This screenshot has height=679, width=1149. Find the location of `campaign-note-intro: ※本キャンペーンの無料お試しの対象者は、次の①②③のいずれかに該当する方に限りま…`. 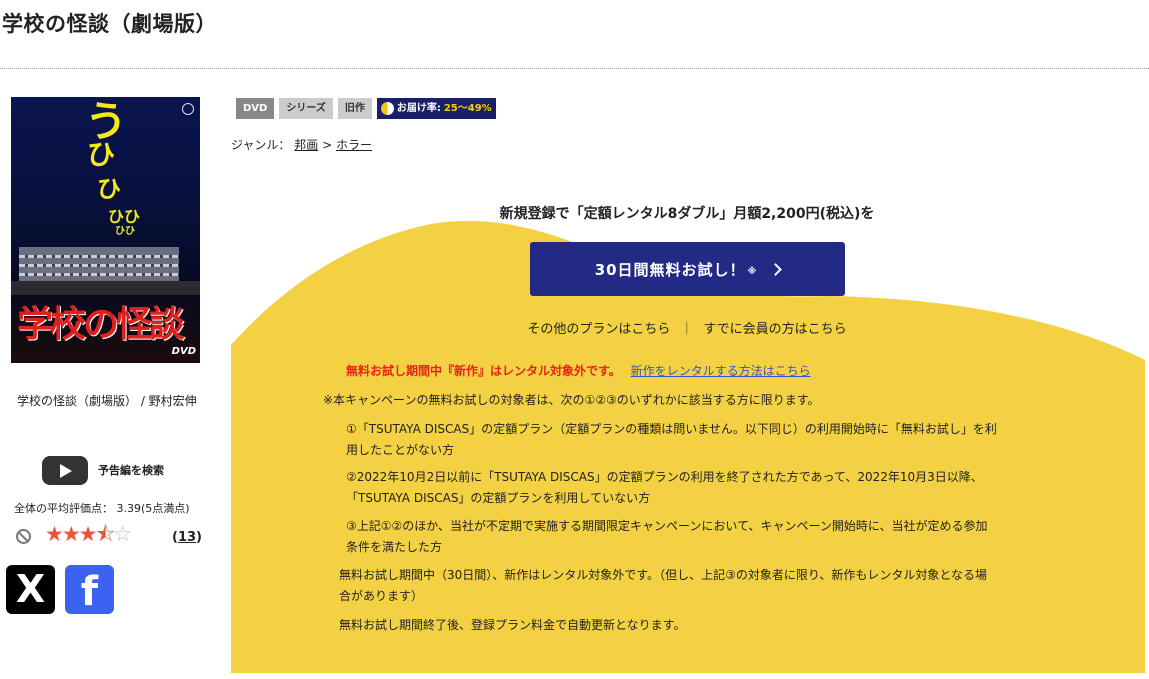

campaign-note-intro: ※本キャンペーンの無料お試しの対象者は、次の①②③のいずれかに該当する方に限りま… is located at coordinates (571, 400).